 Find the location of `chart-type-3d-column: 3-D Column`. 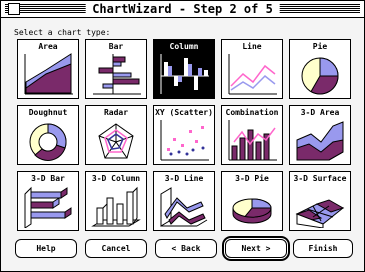

chart-type-3d-column: 3-D Column is located at coordinates (116, 201).